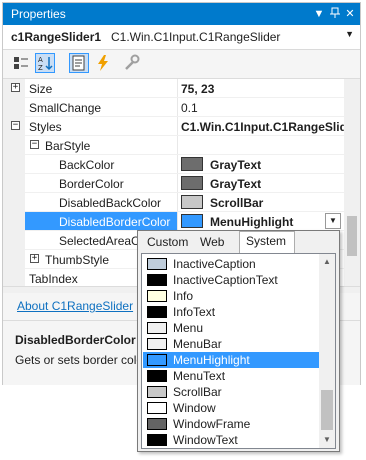  What do you see at coordinates (87, 165) in the screenshot?
I see `property-label: BackColor` at bounding box center [87, 165].